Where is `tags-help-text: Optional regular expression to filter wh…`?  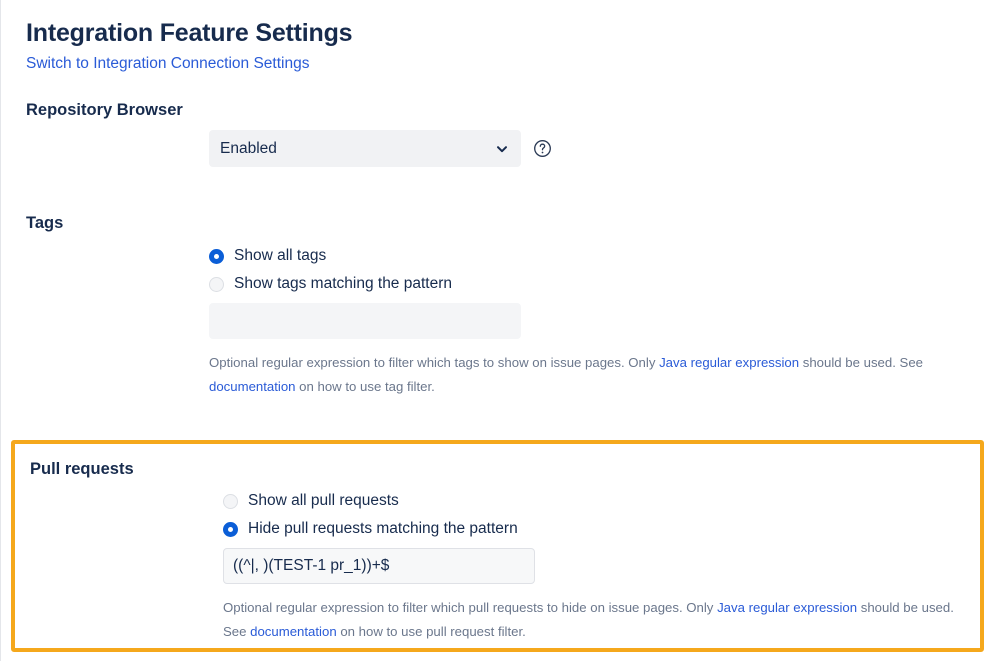
tags-help-text: Optional regular expression to filter wh… is located at coordinates (589, 375).